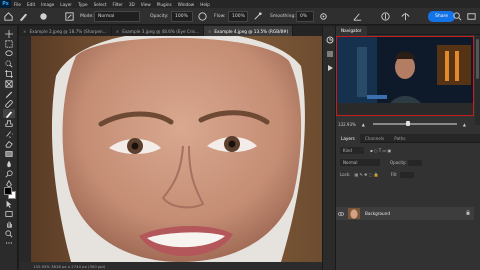 This screenshot has width=480, height=270. What do you see at coordinates (220, 16) in the screenshot?
I see `flow-label: Flow:` at bounding box center [220, 16].